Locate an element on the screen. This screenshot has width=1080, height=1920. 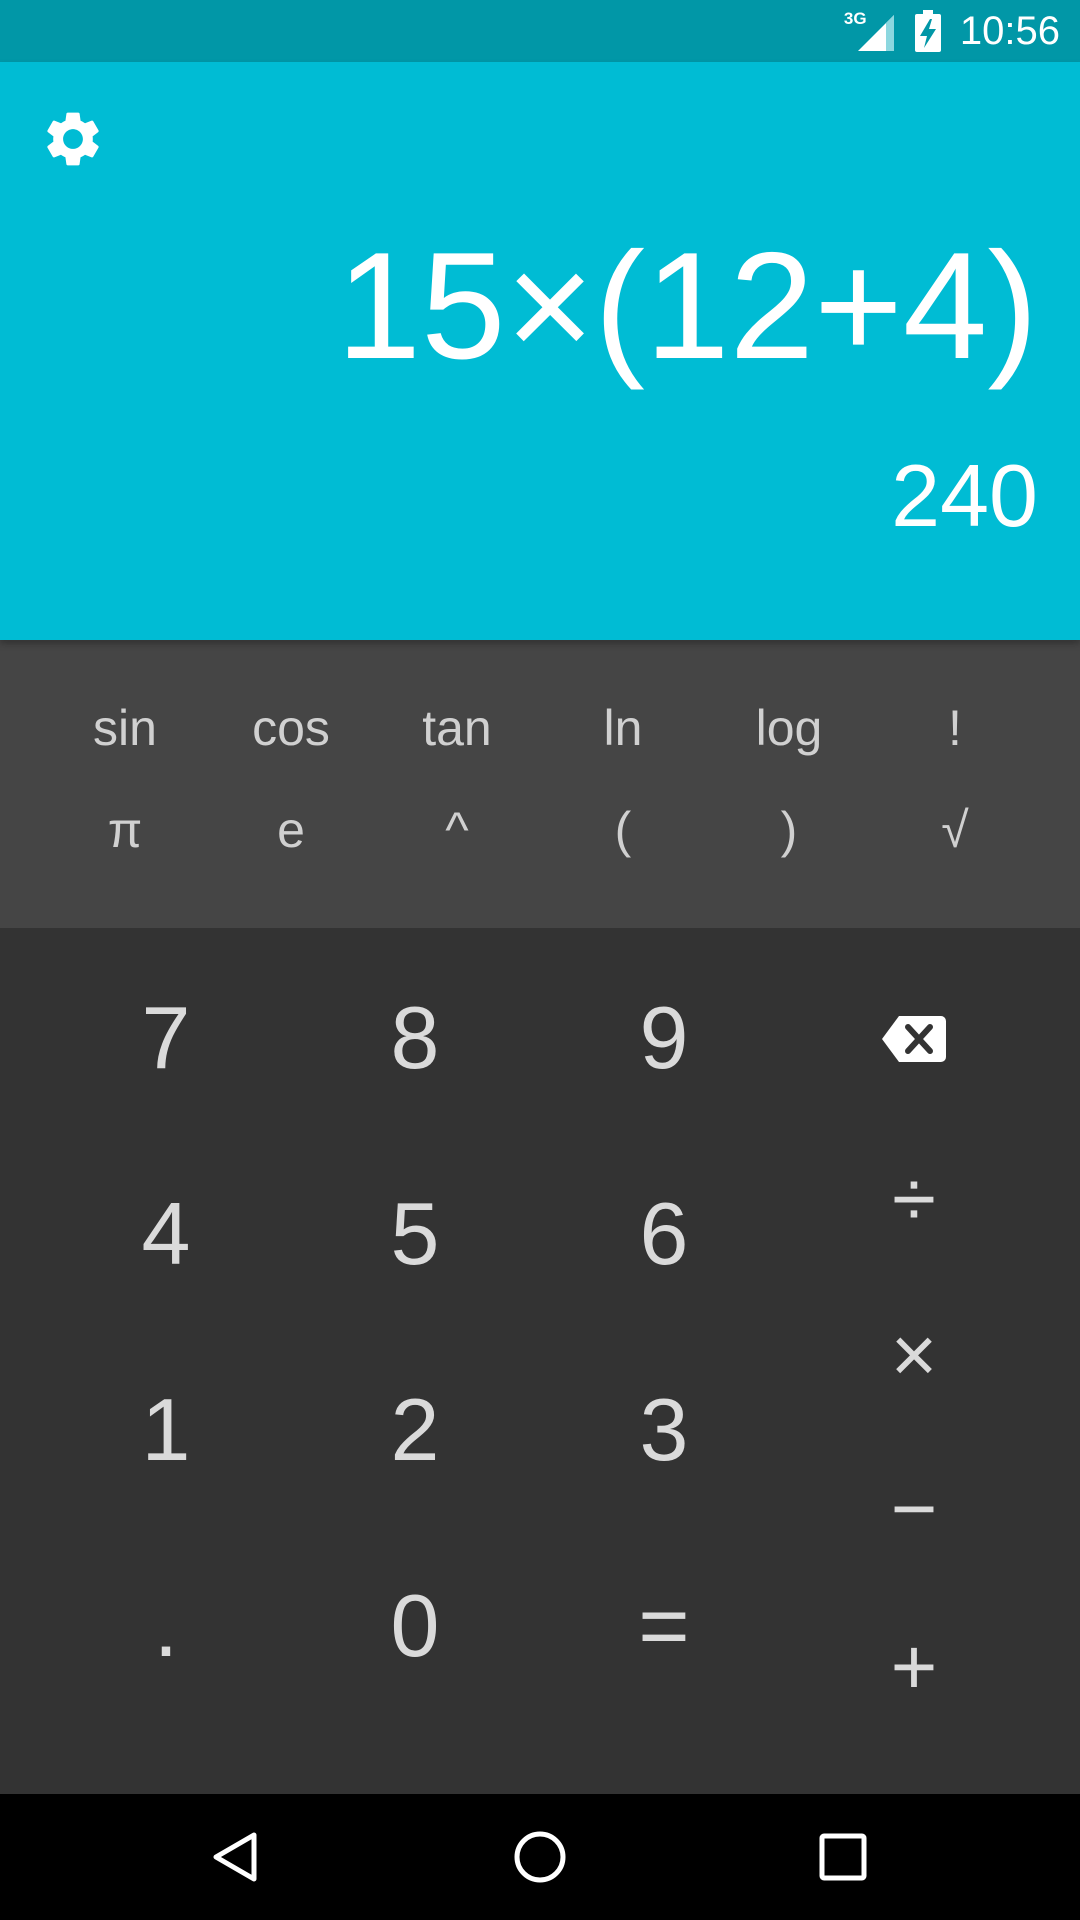
back-triangle-icon is located at coordinates (235, 1857).